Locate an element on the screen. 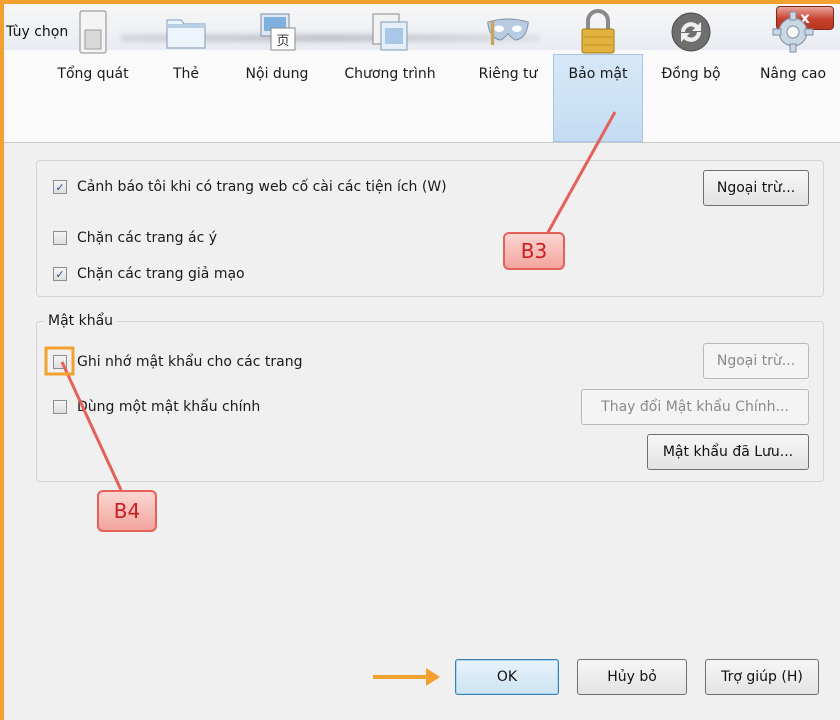 The width and height of the screenshot is (840, 720). checkbox-highlight is located at coordinates (59, 361).